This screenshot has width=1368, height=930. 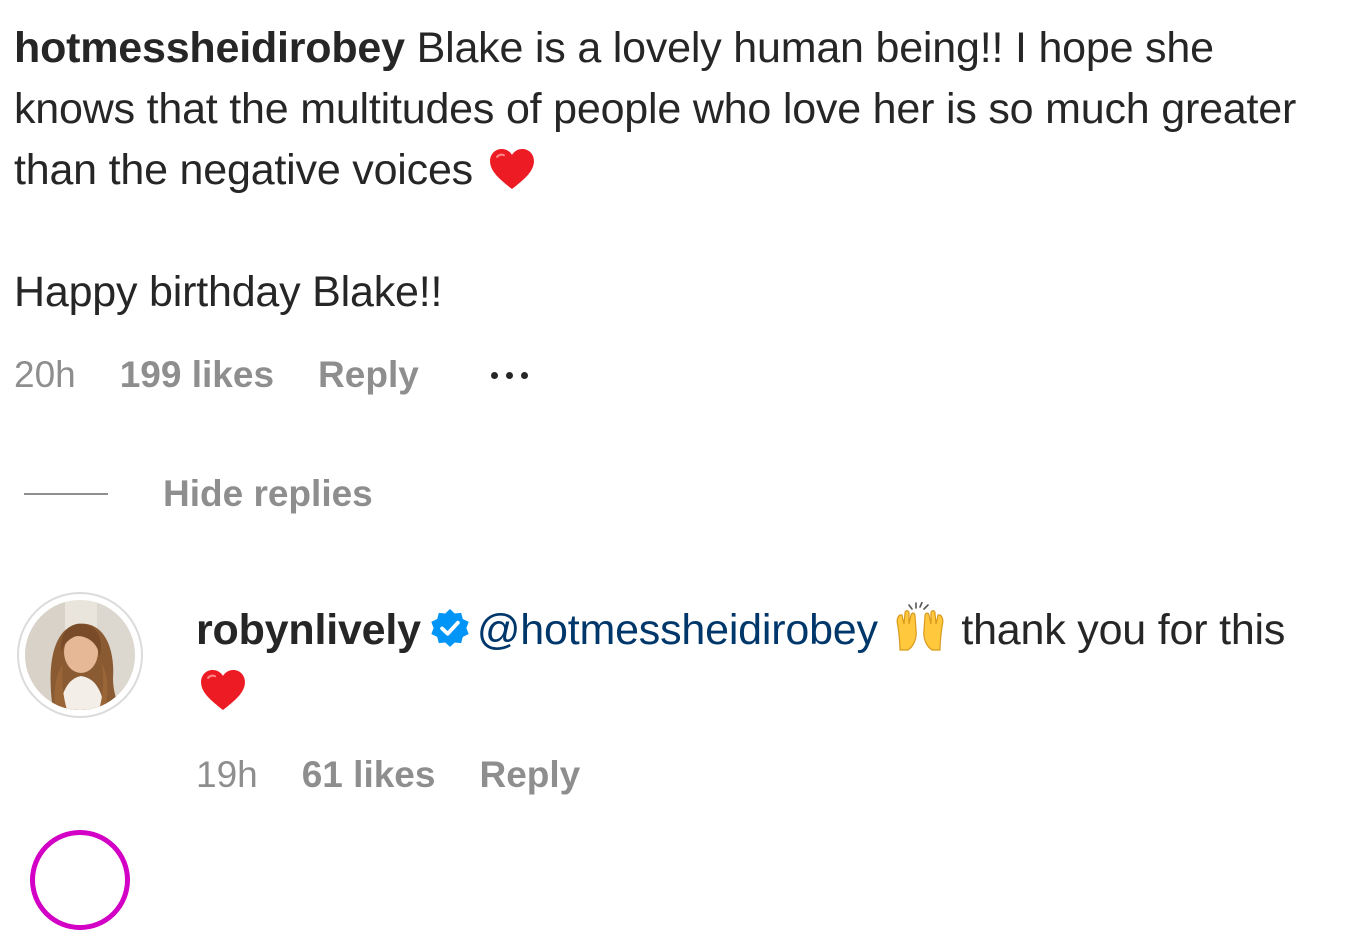 What do you see at coordinates (209, 48) in the screenshot?
I see `comment-username: hotmessheidirobey` at bounding box center [209, 48].